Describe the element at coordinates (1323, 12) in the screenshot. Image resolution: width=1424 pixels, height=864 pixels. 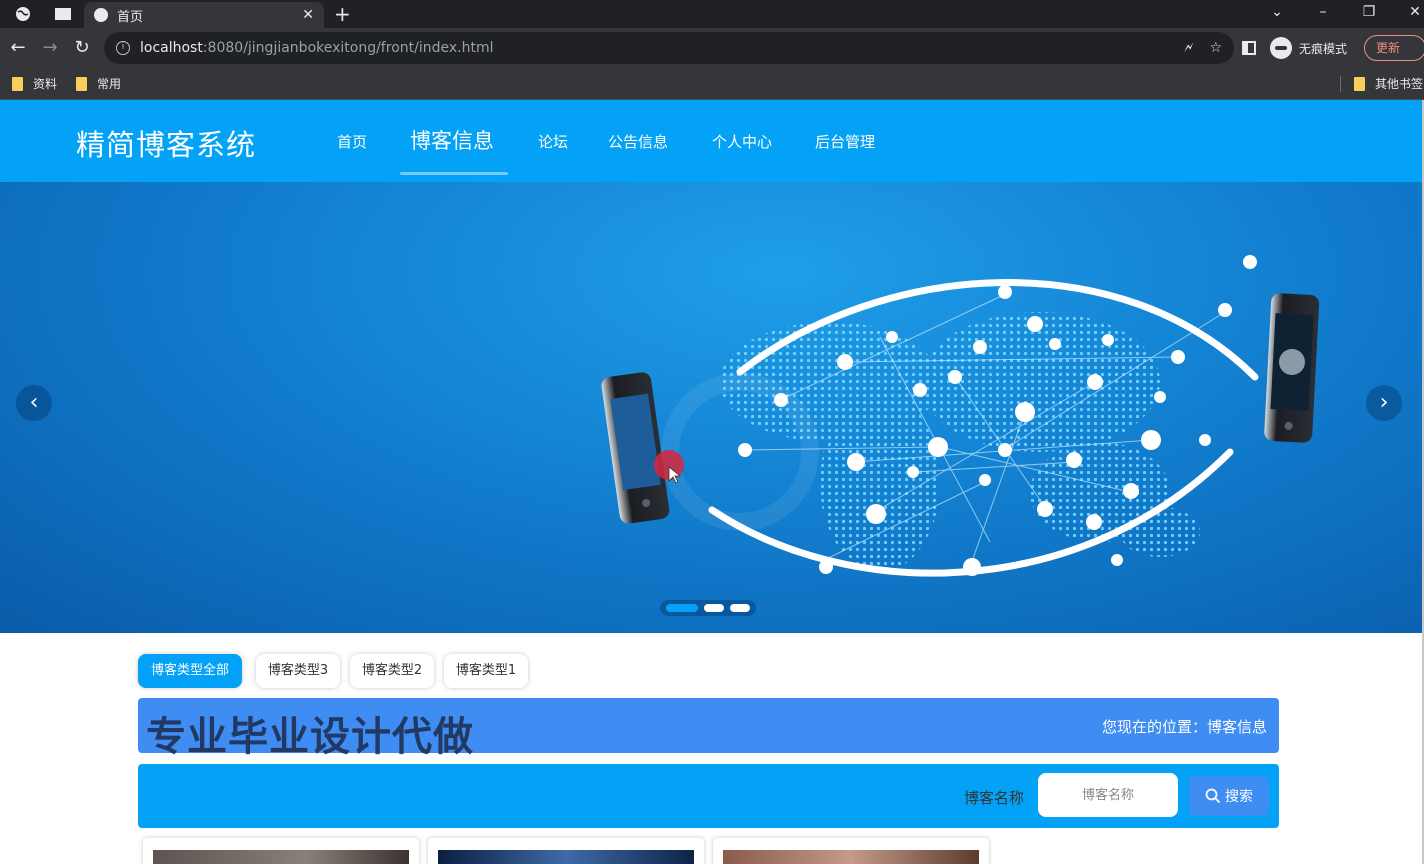
I see `minimize-icon: –` at that location.